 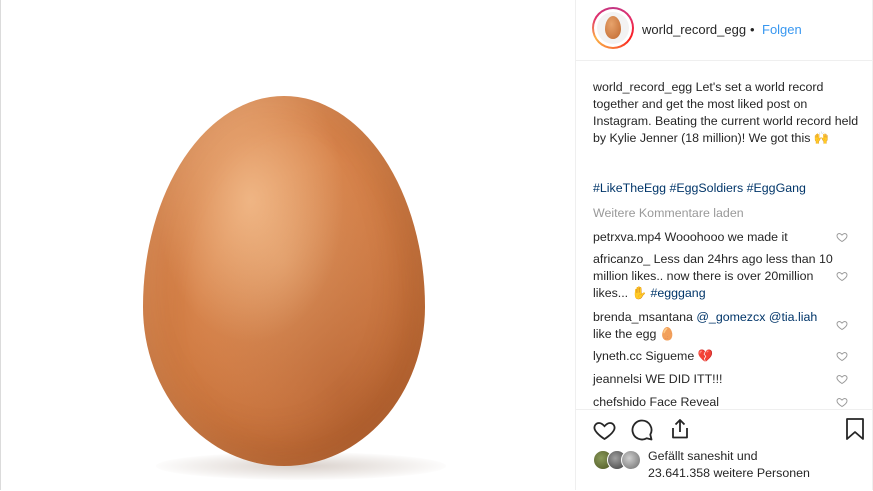 I want to click on hashtag-link: #EggGang, so click(x=776, y=188).